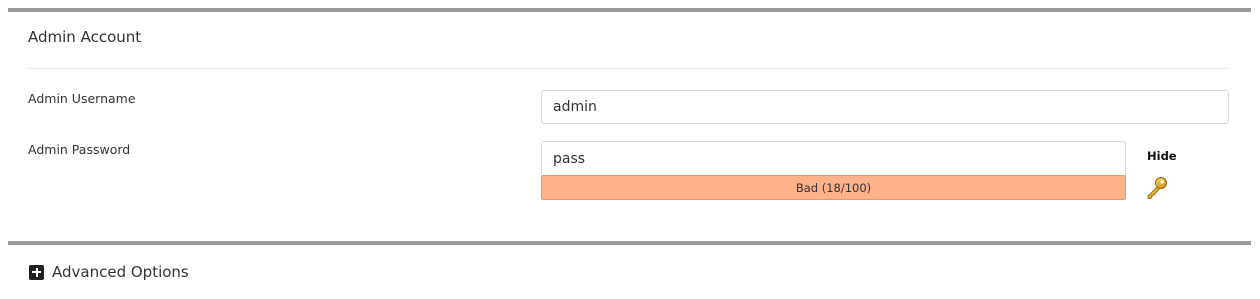 This screenshot has width=1260, height=299. I want to click on advanced-options-label: Advanced Options, so click(120, 272).